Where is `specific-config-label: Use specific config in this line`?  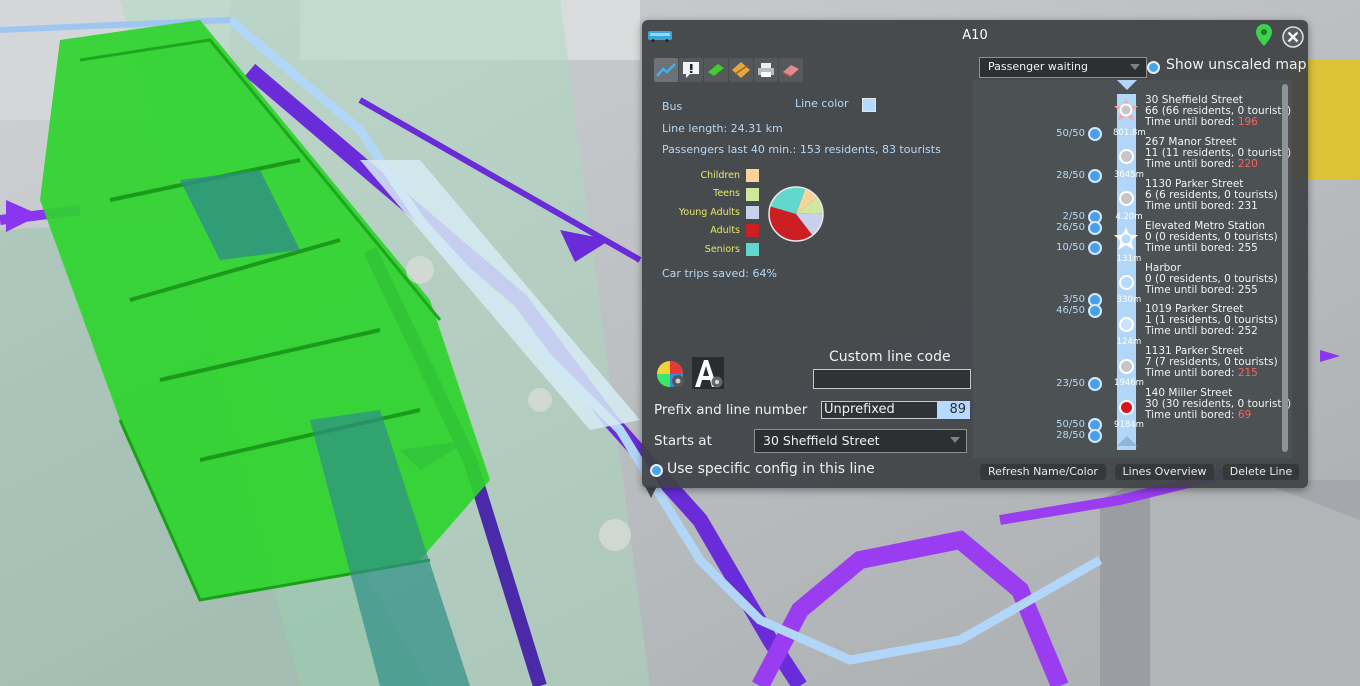 specific-config-label: Use specific config in this line is located at coordinates (771, 469).